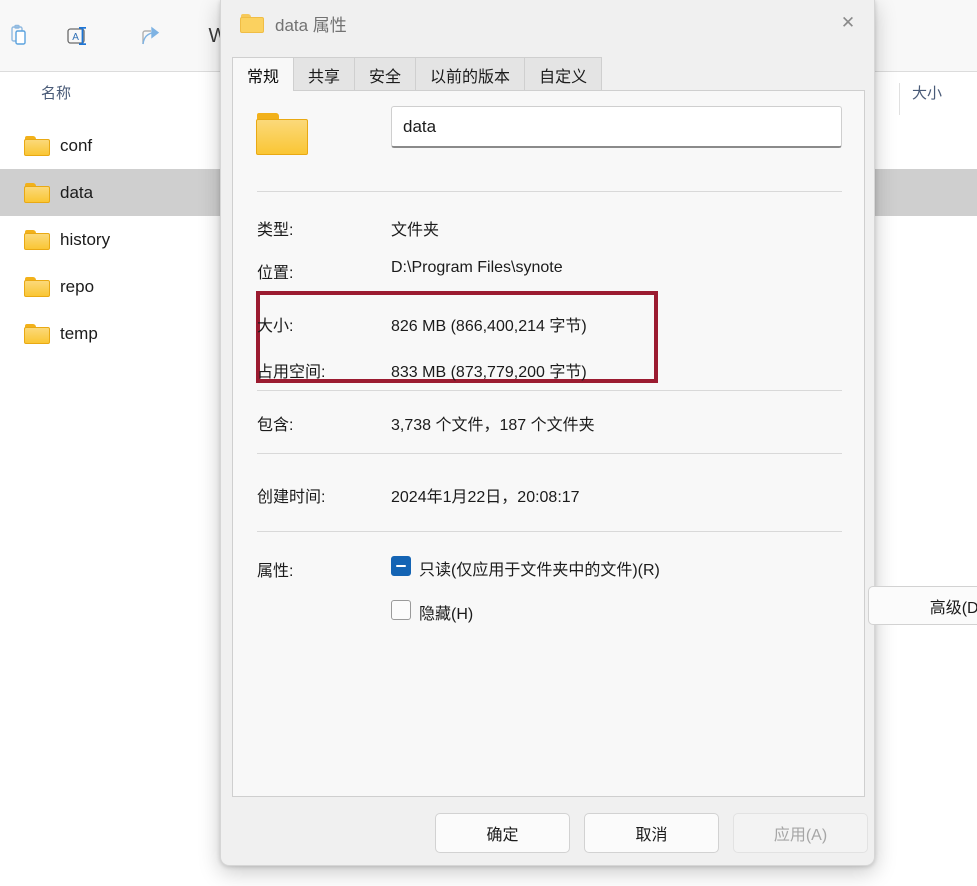  I want to click on readonly-checkbox-label: 只读(仅应用于文件夹中的文件)(R), so click(539, 570).